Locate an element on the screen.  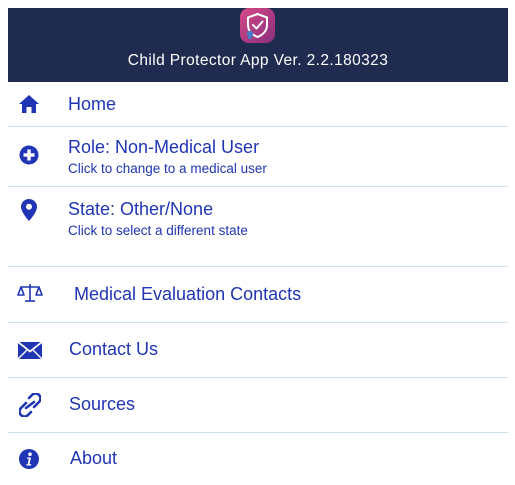
menu-item-sources-label: Sources is located at coordinates (102, 404).